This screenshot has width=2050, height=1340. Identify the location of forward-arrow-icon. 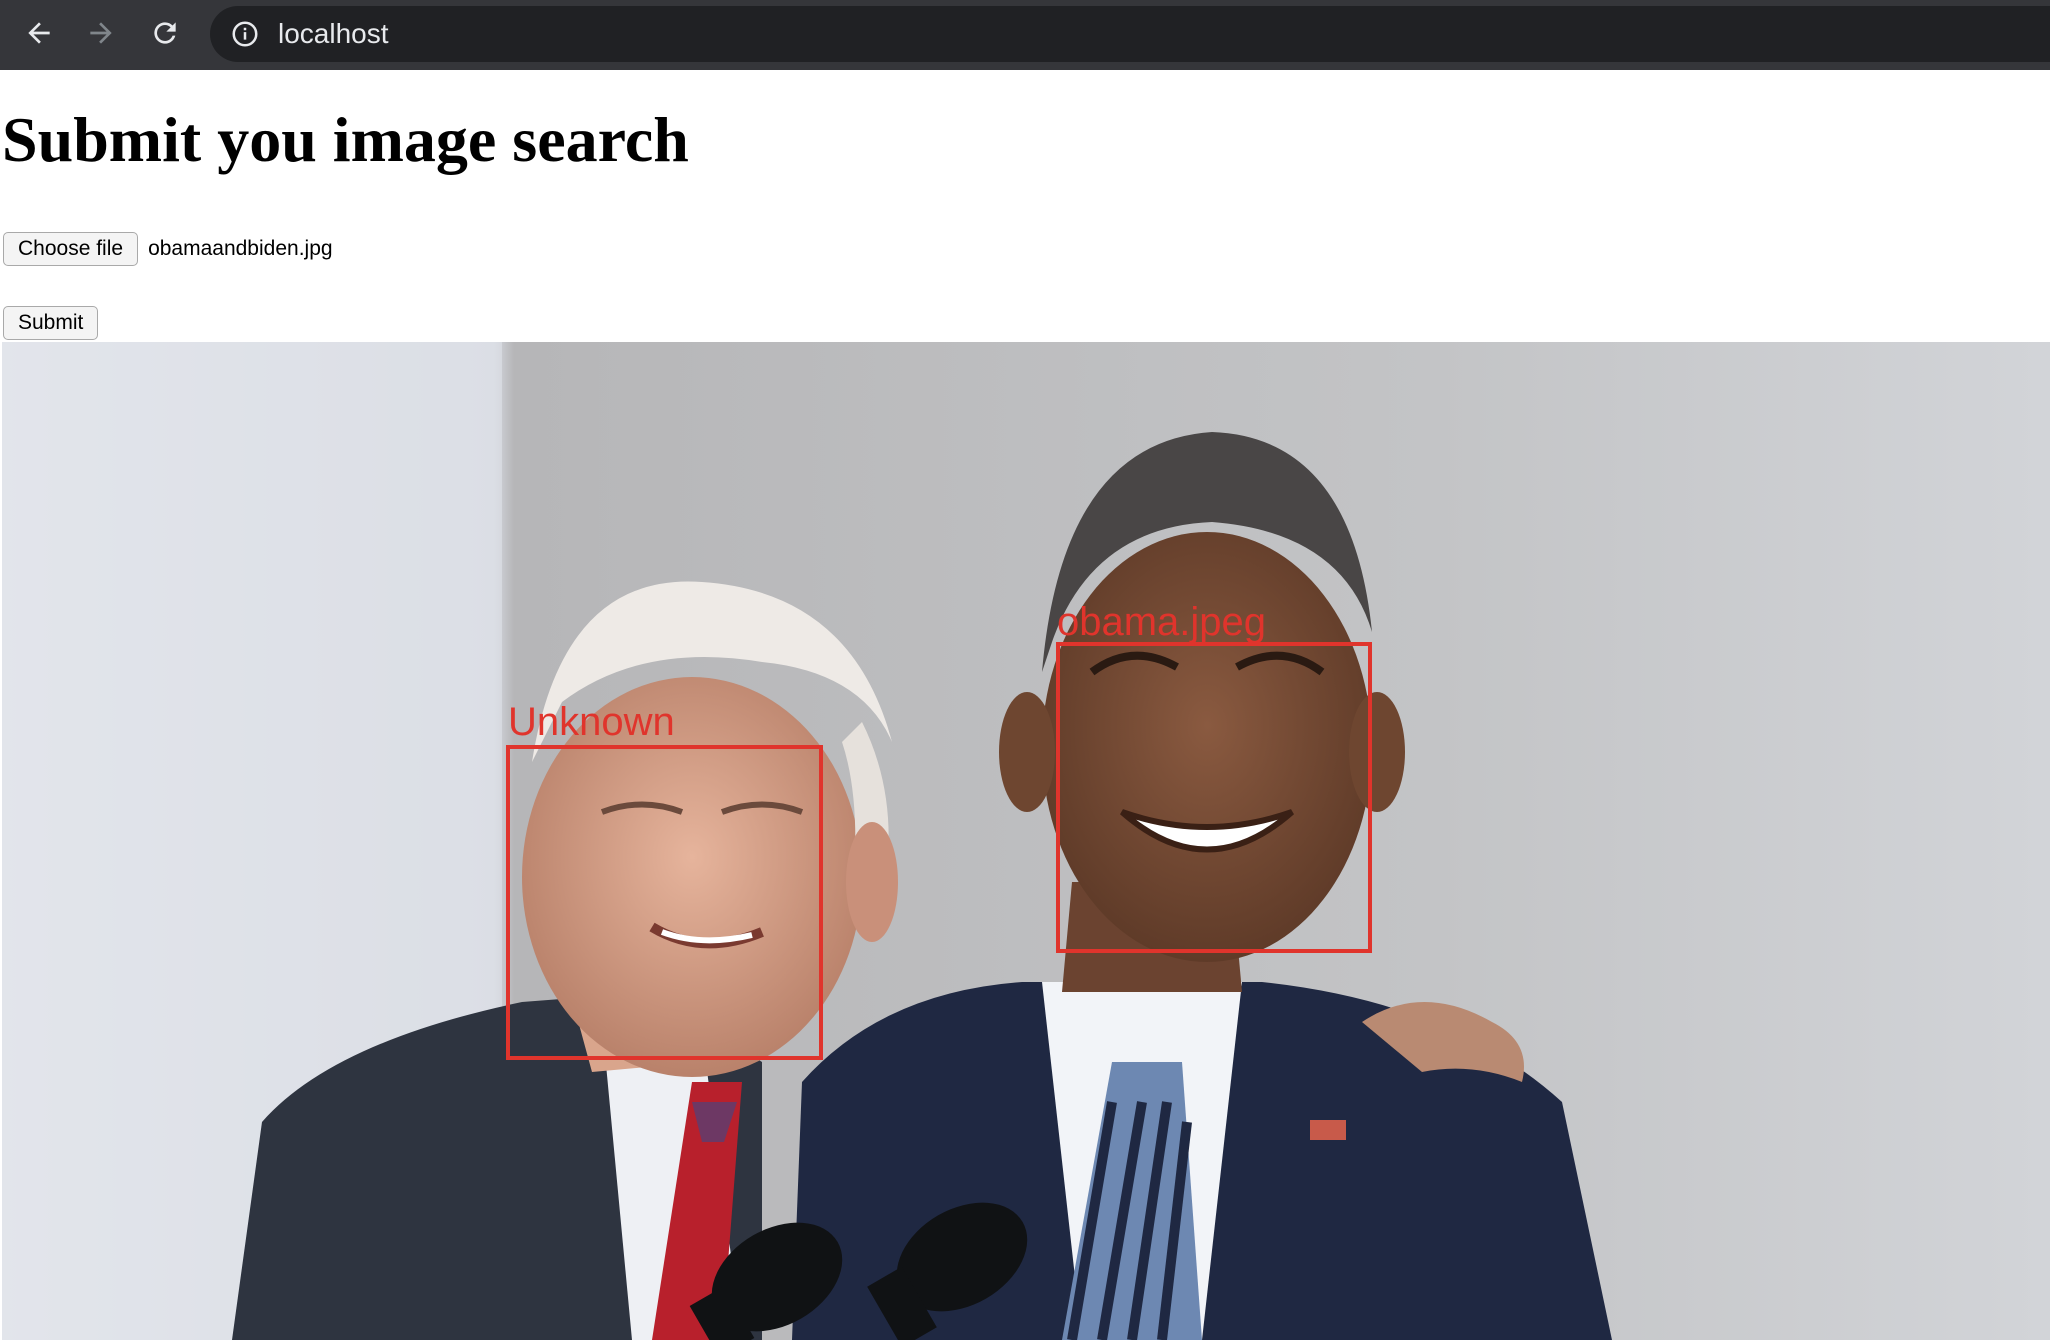
(101, 35).